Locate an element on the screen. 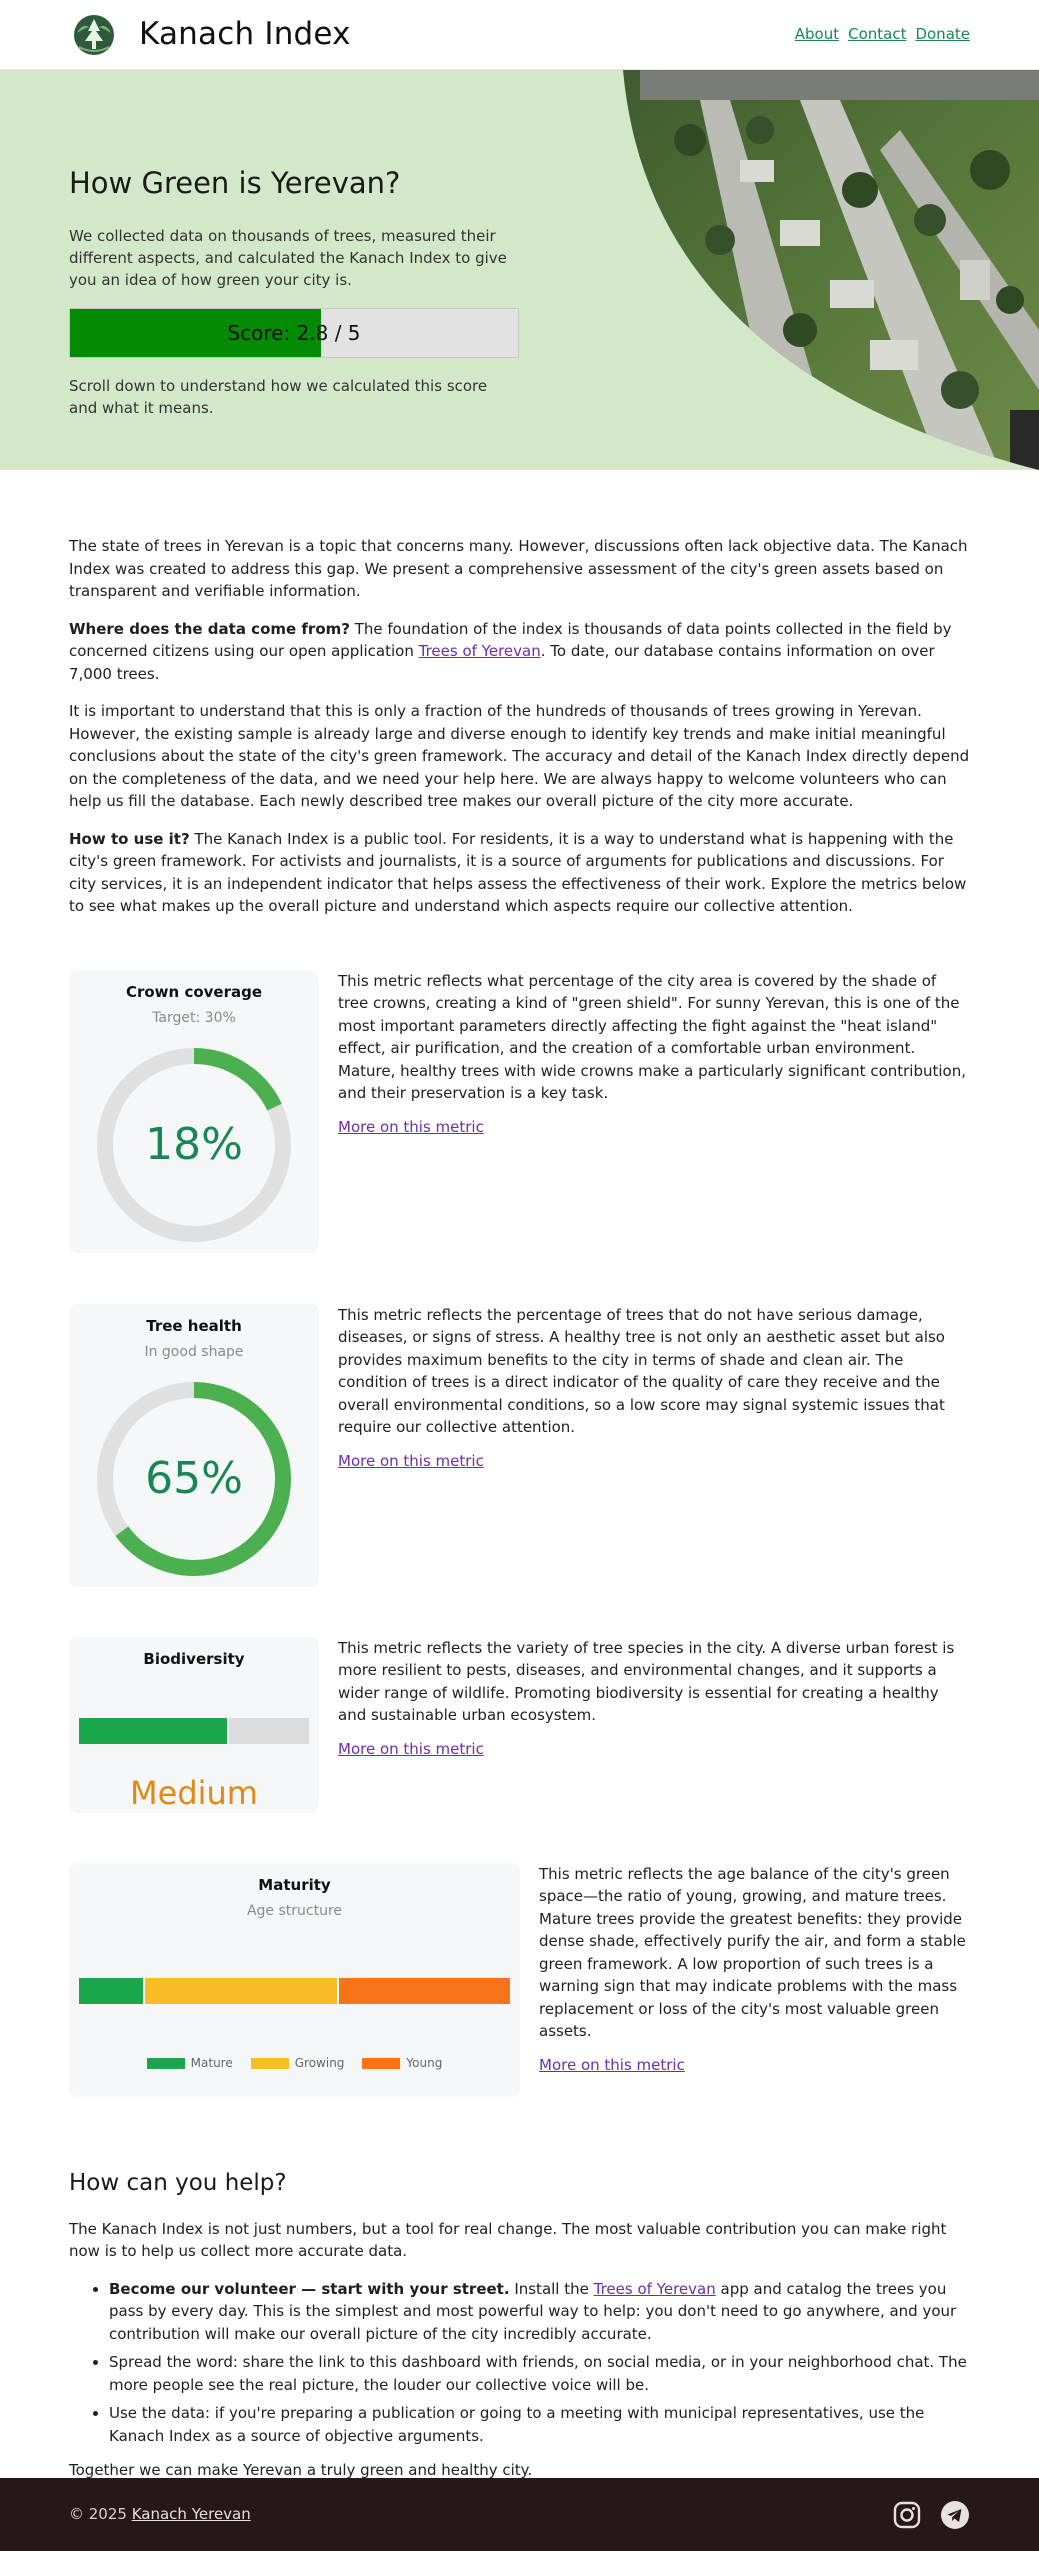 This screenshot has width=1039, height=2551. tree-health-ring: 65% is located at coordinates (194, 1479).